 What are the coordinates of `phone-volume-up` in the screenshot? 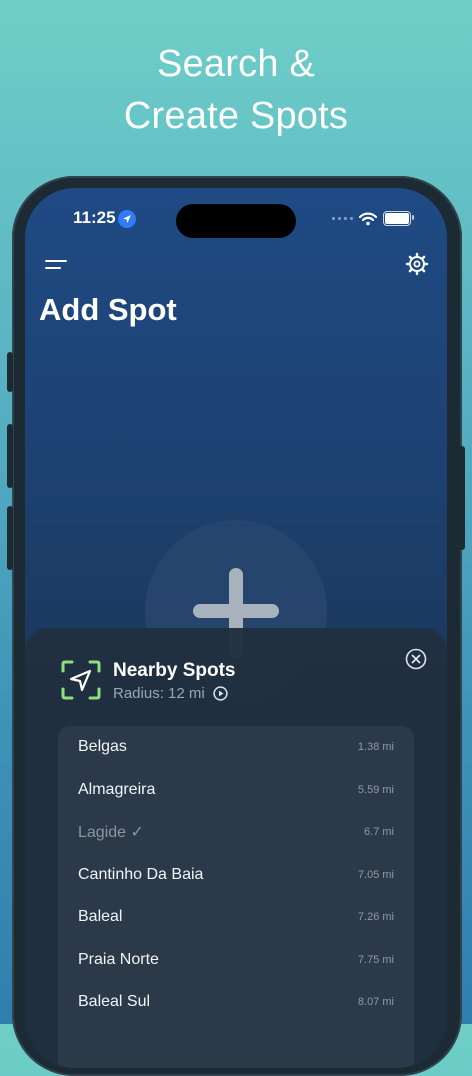 It's located at (10, 456).